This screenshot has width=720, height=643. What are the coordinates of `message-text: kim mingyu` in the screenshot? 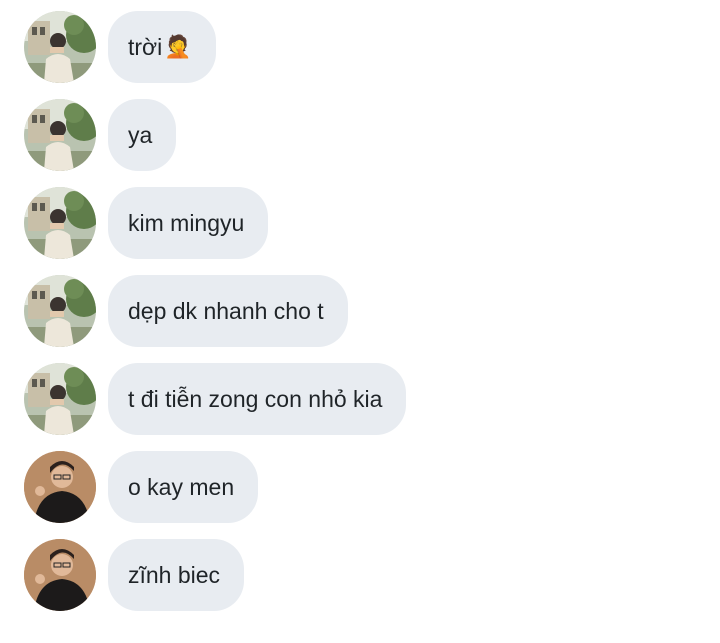 It's located at (186, 222).